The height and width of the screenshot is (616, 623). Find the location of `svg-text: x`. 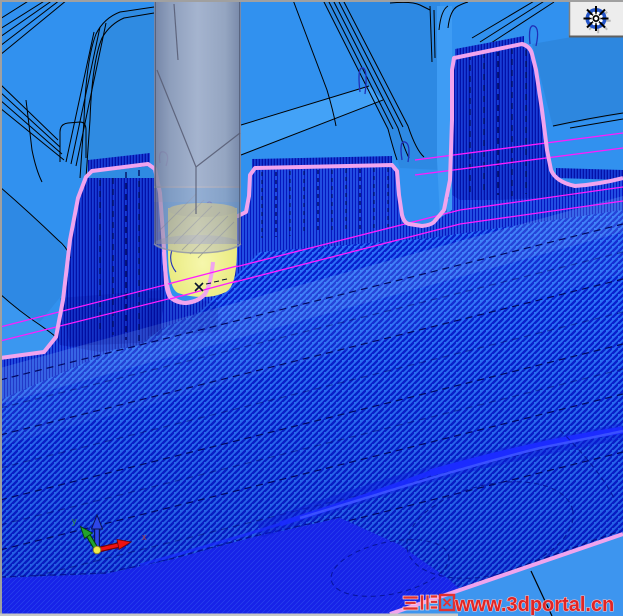

svg-text: x is located at coordinates (144, 537).